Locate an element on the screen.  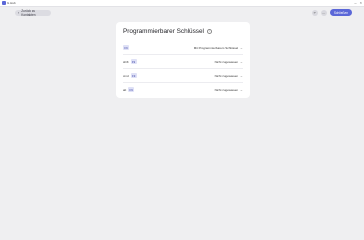
info-icon: i is located at coordinates (209, 31).